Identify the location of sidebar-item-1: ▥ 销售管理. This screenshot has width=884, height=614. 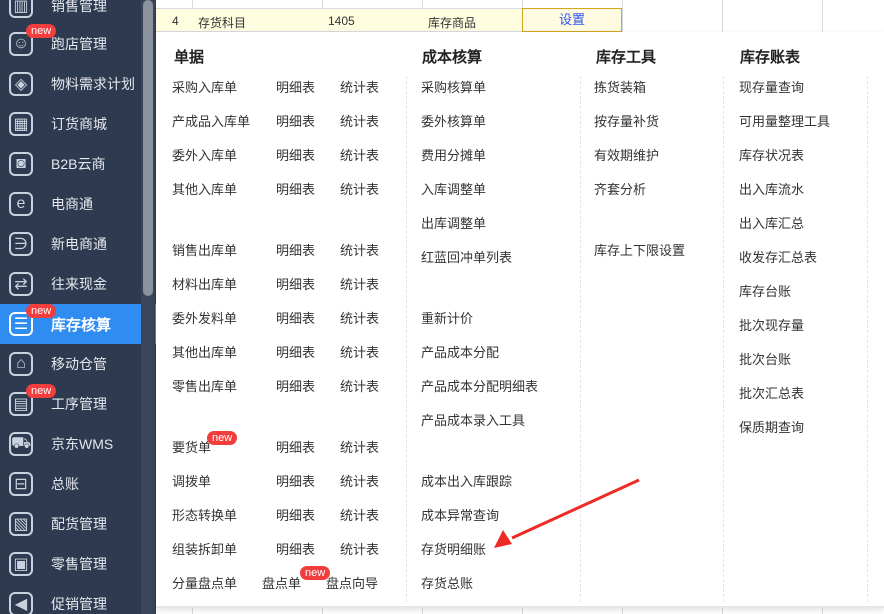
(78, 13).